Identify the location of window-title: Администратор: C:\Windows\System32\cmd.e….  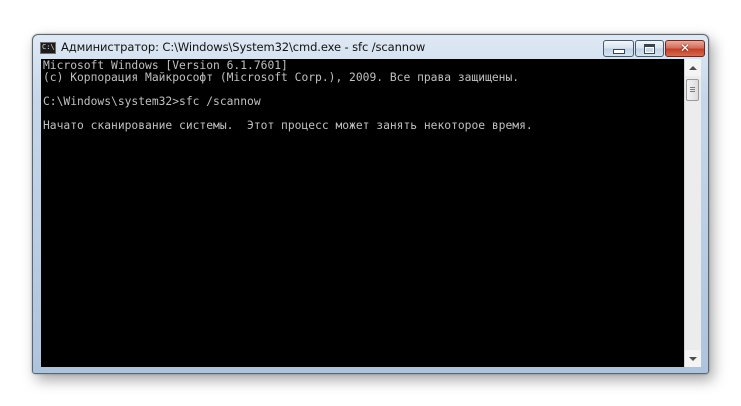
(243, 47).